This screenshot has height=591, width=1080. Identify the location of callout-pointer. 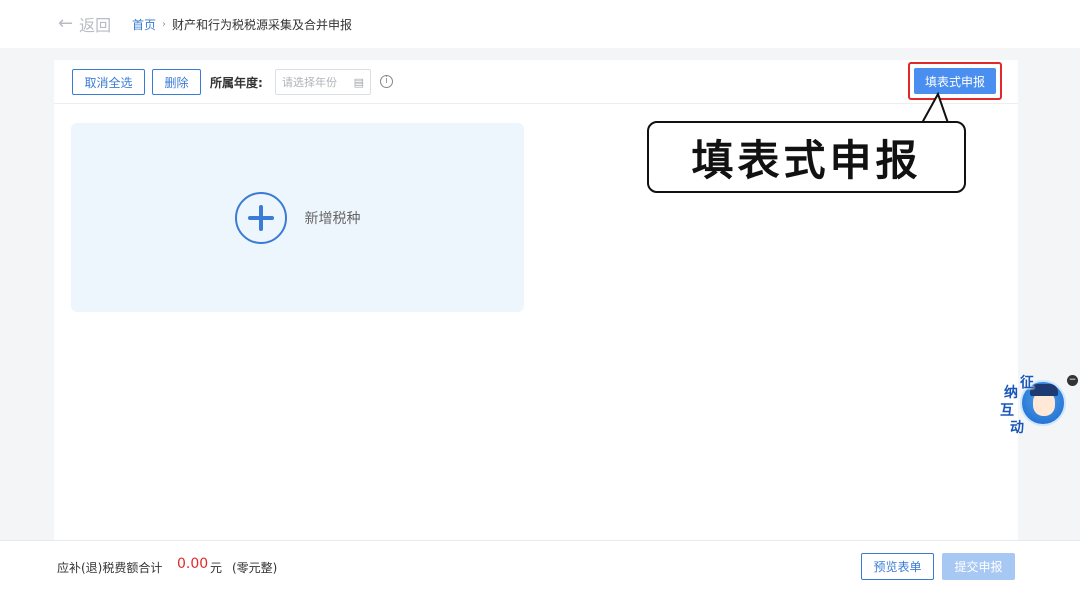
(935, 108).